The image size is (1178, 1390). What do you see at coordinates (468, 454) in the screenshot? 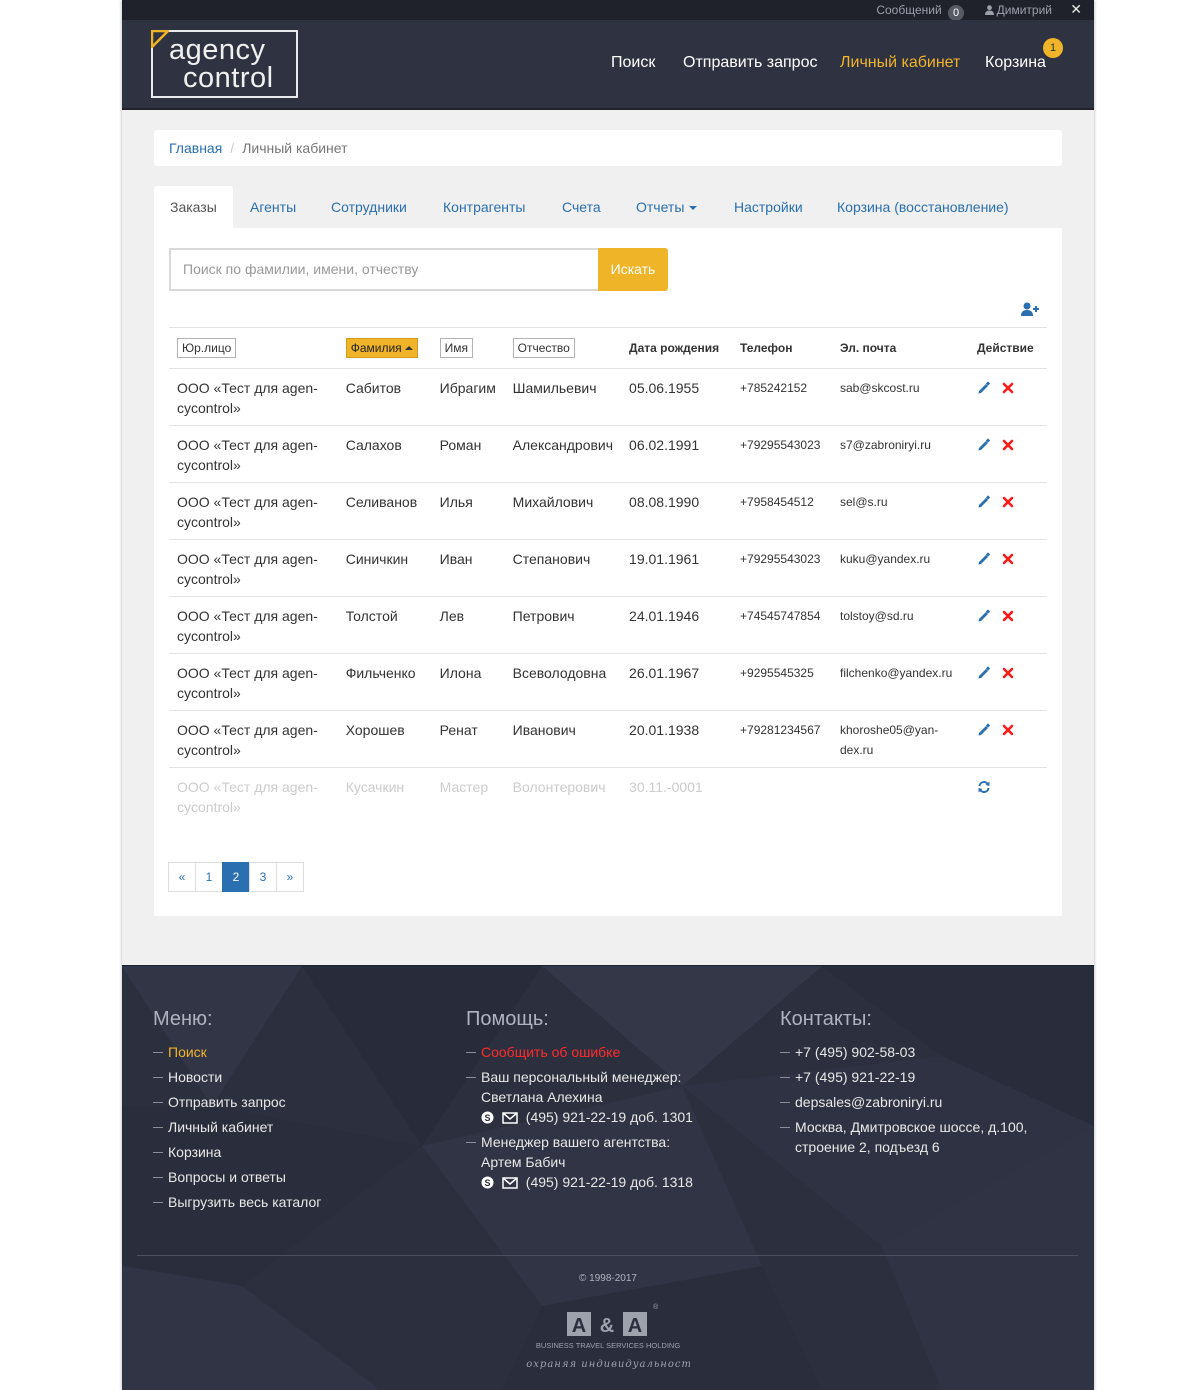
I see `cell-first-name: Роман` at bounding box center [468, 454].